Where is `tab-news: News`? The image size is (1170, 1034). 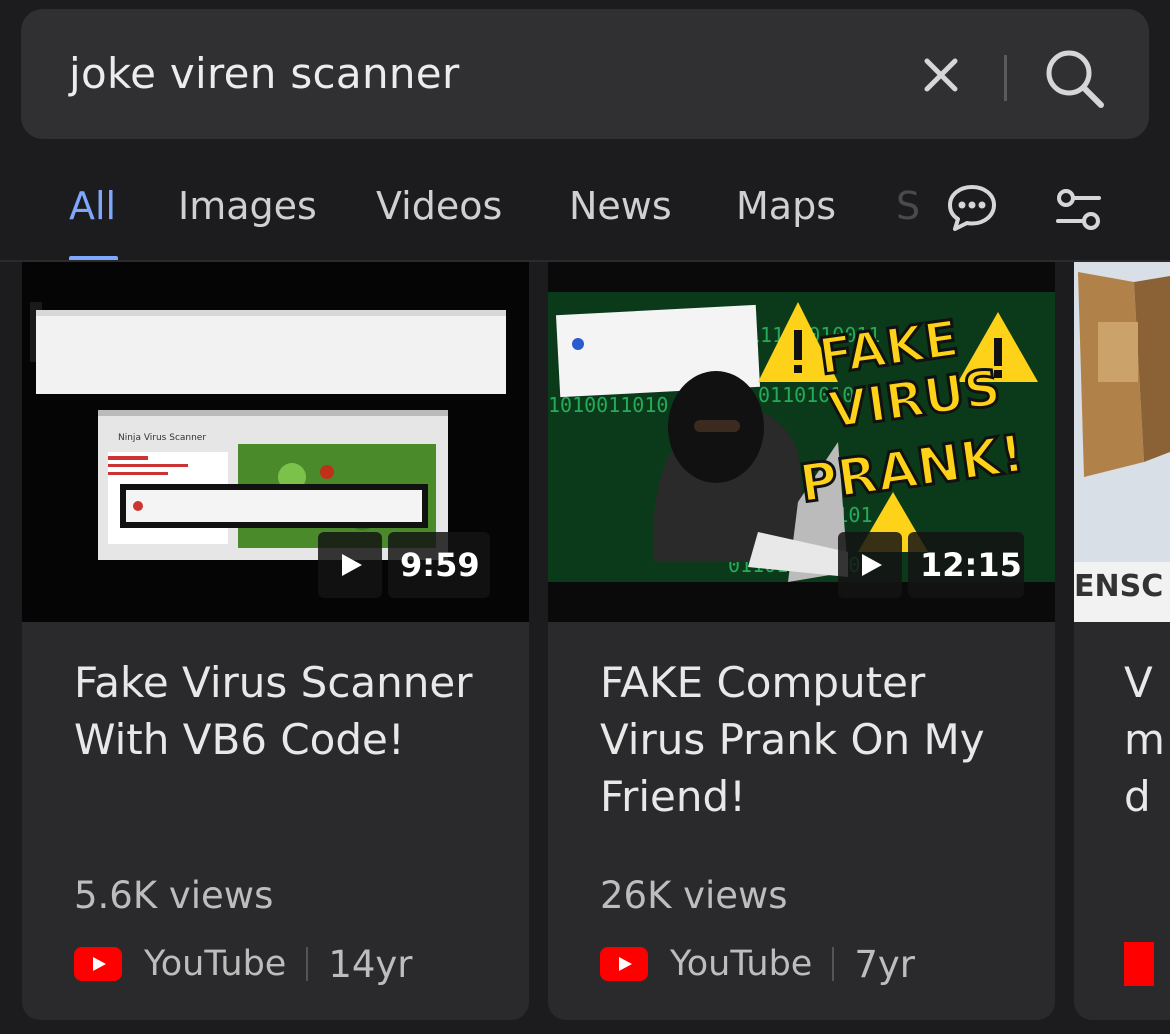
tab-news: News is located at coordinates (620, 206).